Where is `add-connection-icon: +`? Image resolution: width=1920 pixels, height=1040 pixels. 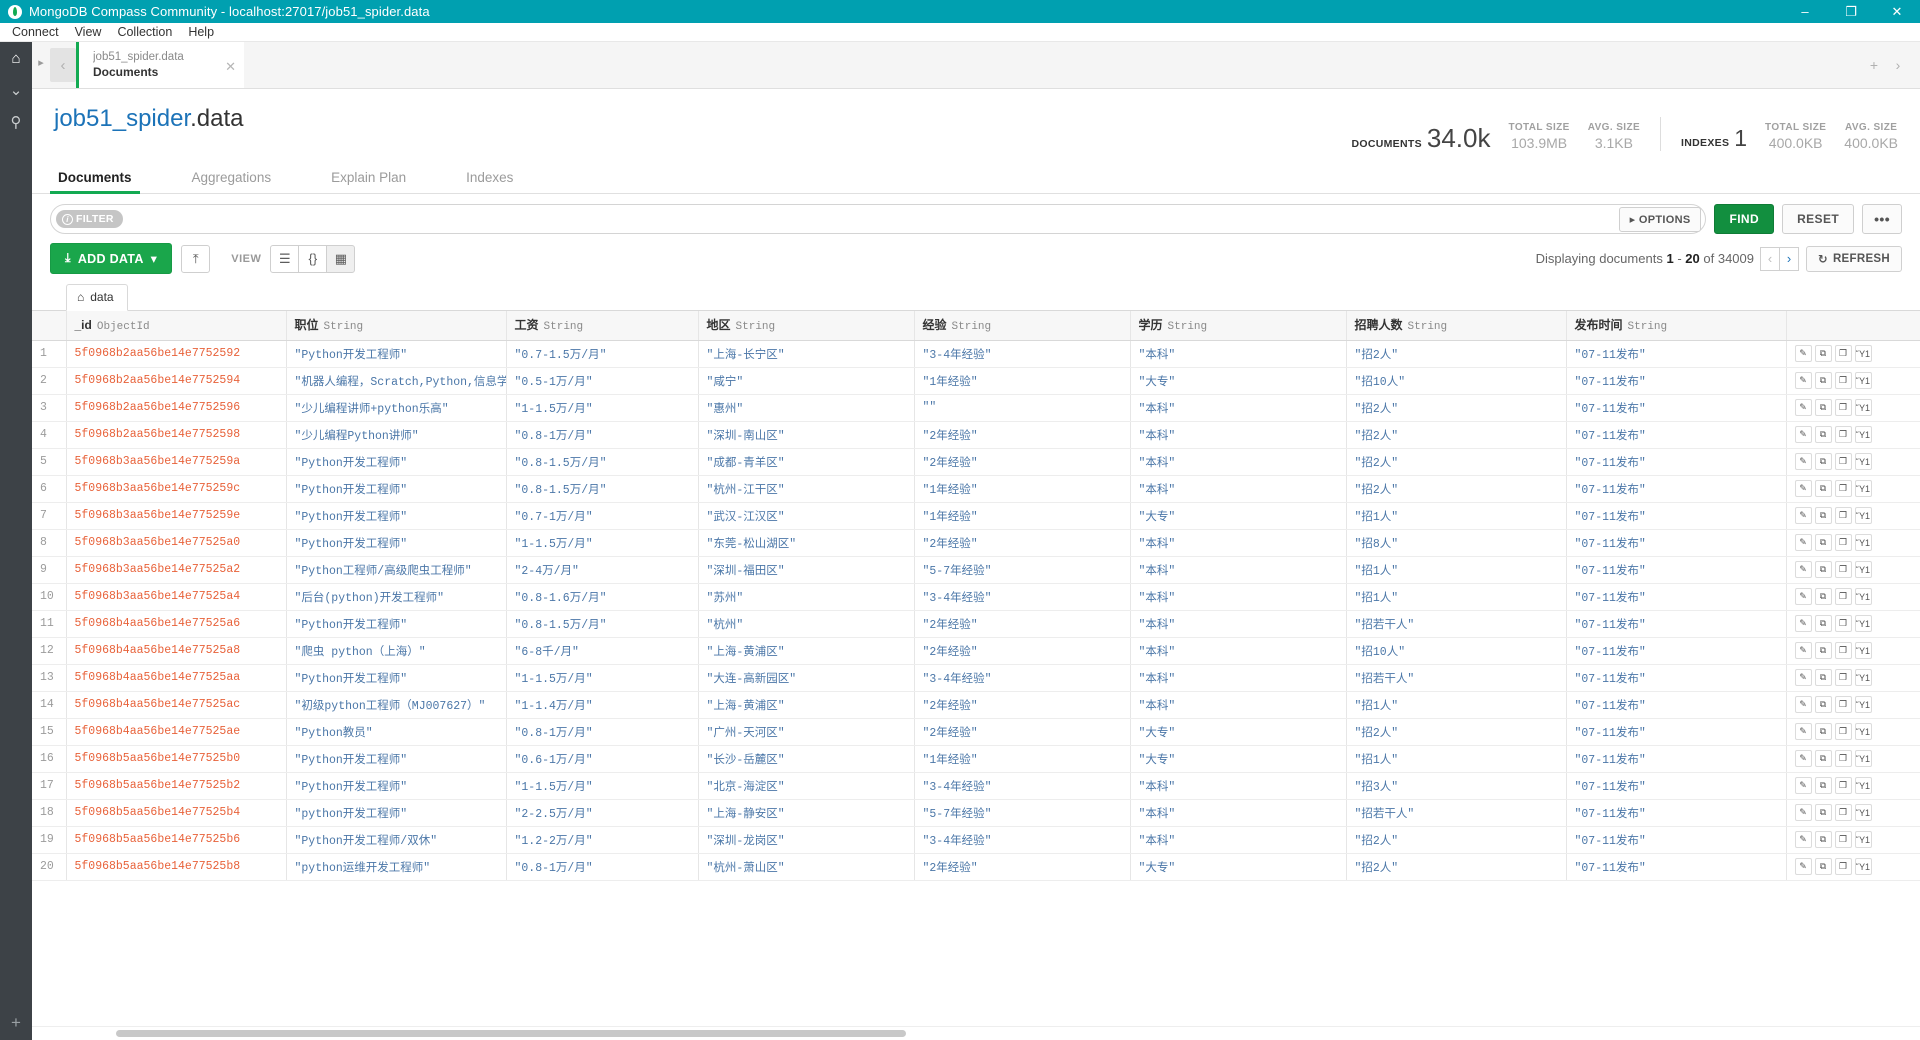
add-connection-icon: + is located at coordinates (16, 1023).